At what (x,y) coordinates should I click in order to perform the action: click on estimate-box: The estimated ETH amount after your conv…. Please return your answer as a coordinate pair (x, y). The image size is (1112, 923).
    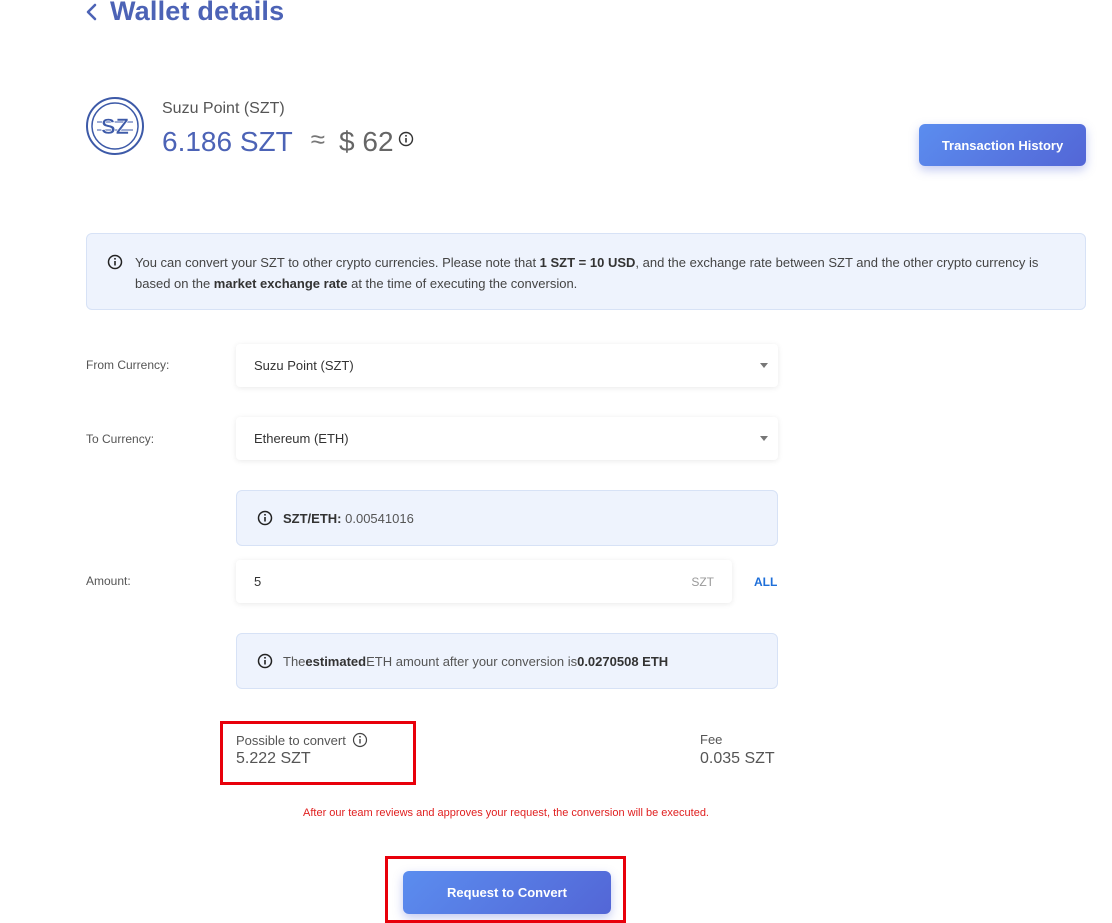
    Looking at the image, I should click on (507, 661).